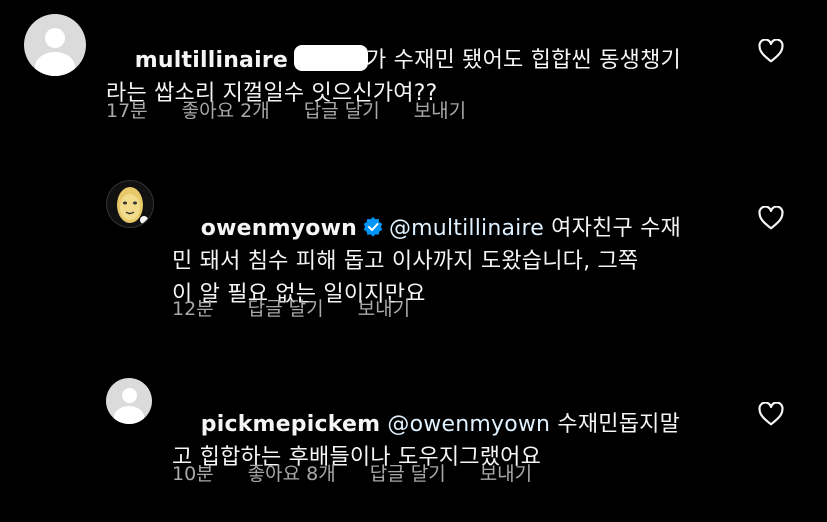  I want to click on comment-username: multillinaire, so click(211, 60).